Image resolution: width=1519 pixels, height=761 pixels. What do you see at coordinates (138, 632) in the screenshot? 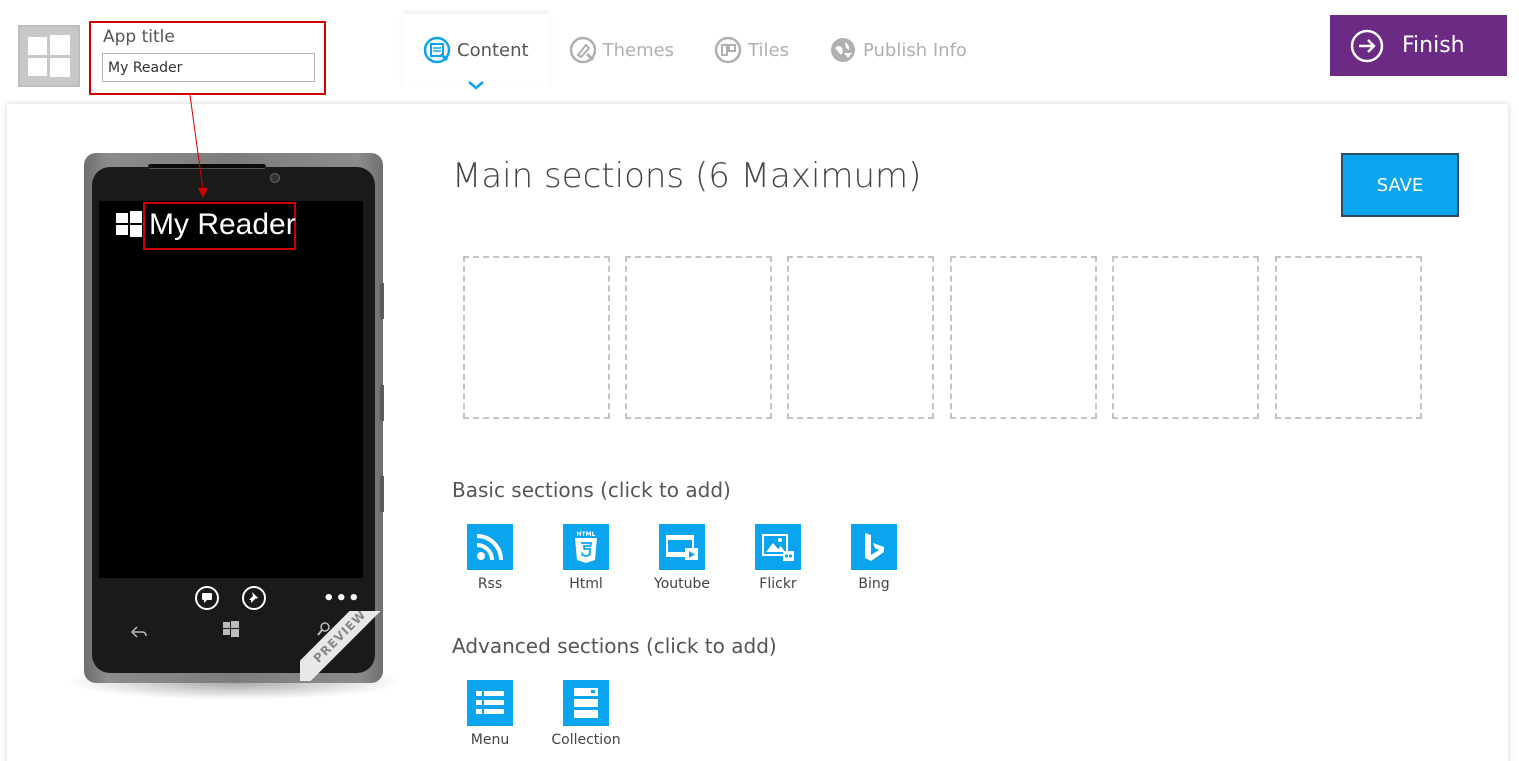
I see `back-arrow-icon` at bounding box center [138, 632].